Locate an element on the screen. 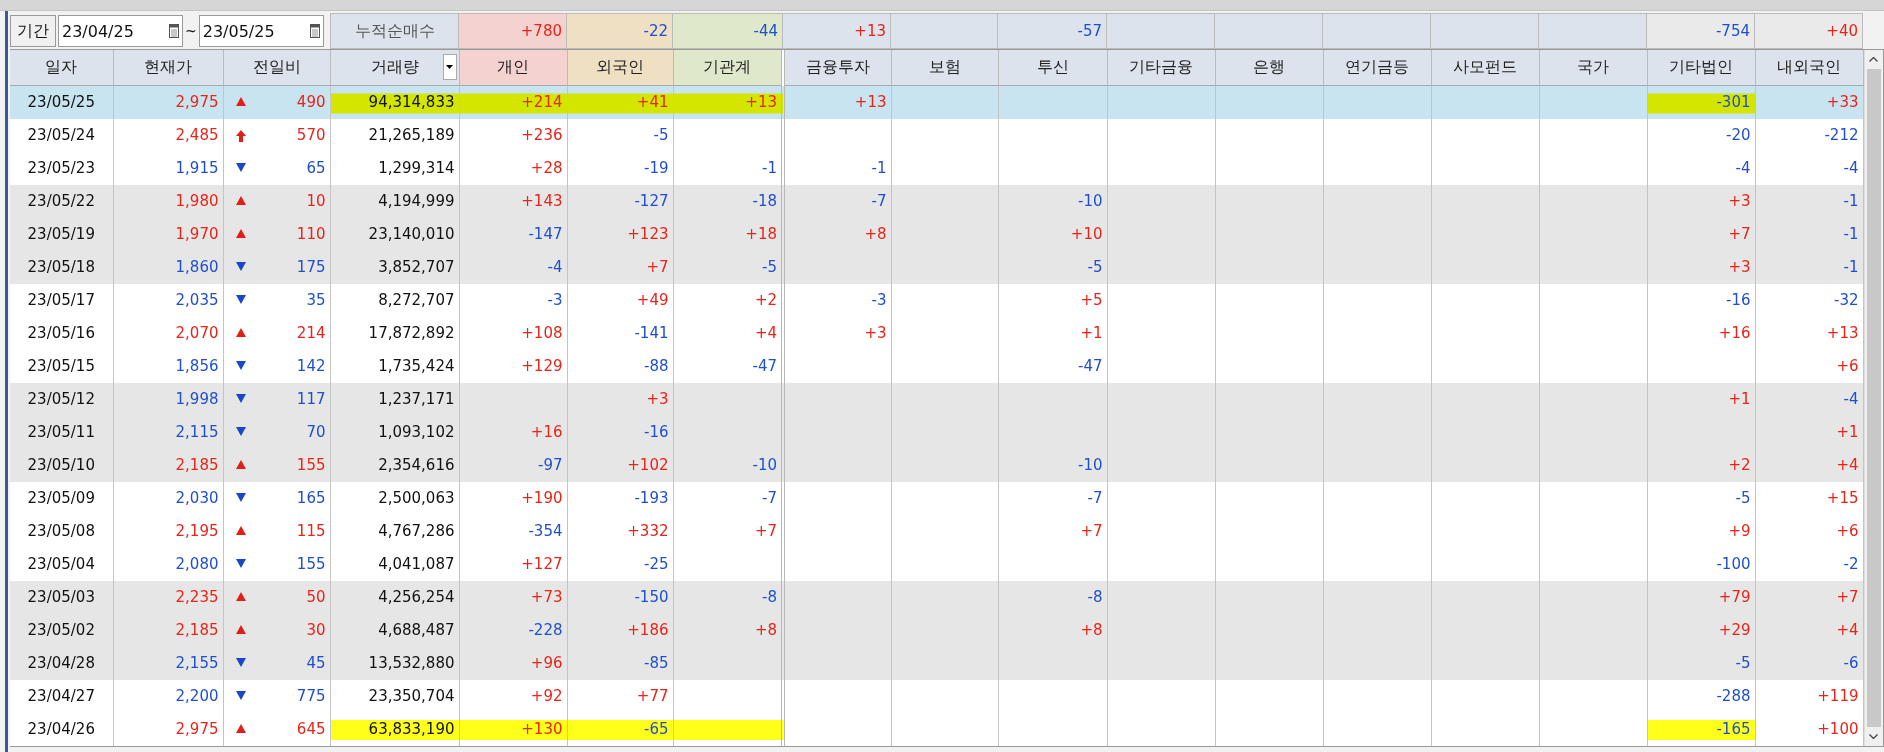 Image resolution: width=1884 pixels, height=752 pixels. column-header: 보험 is located at coordinates (944, 66).